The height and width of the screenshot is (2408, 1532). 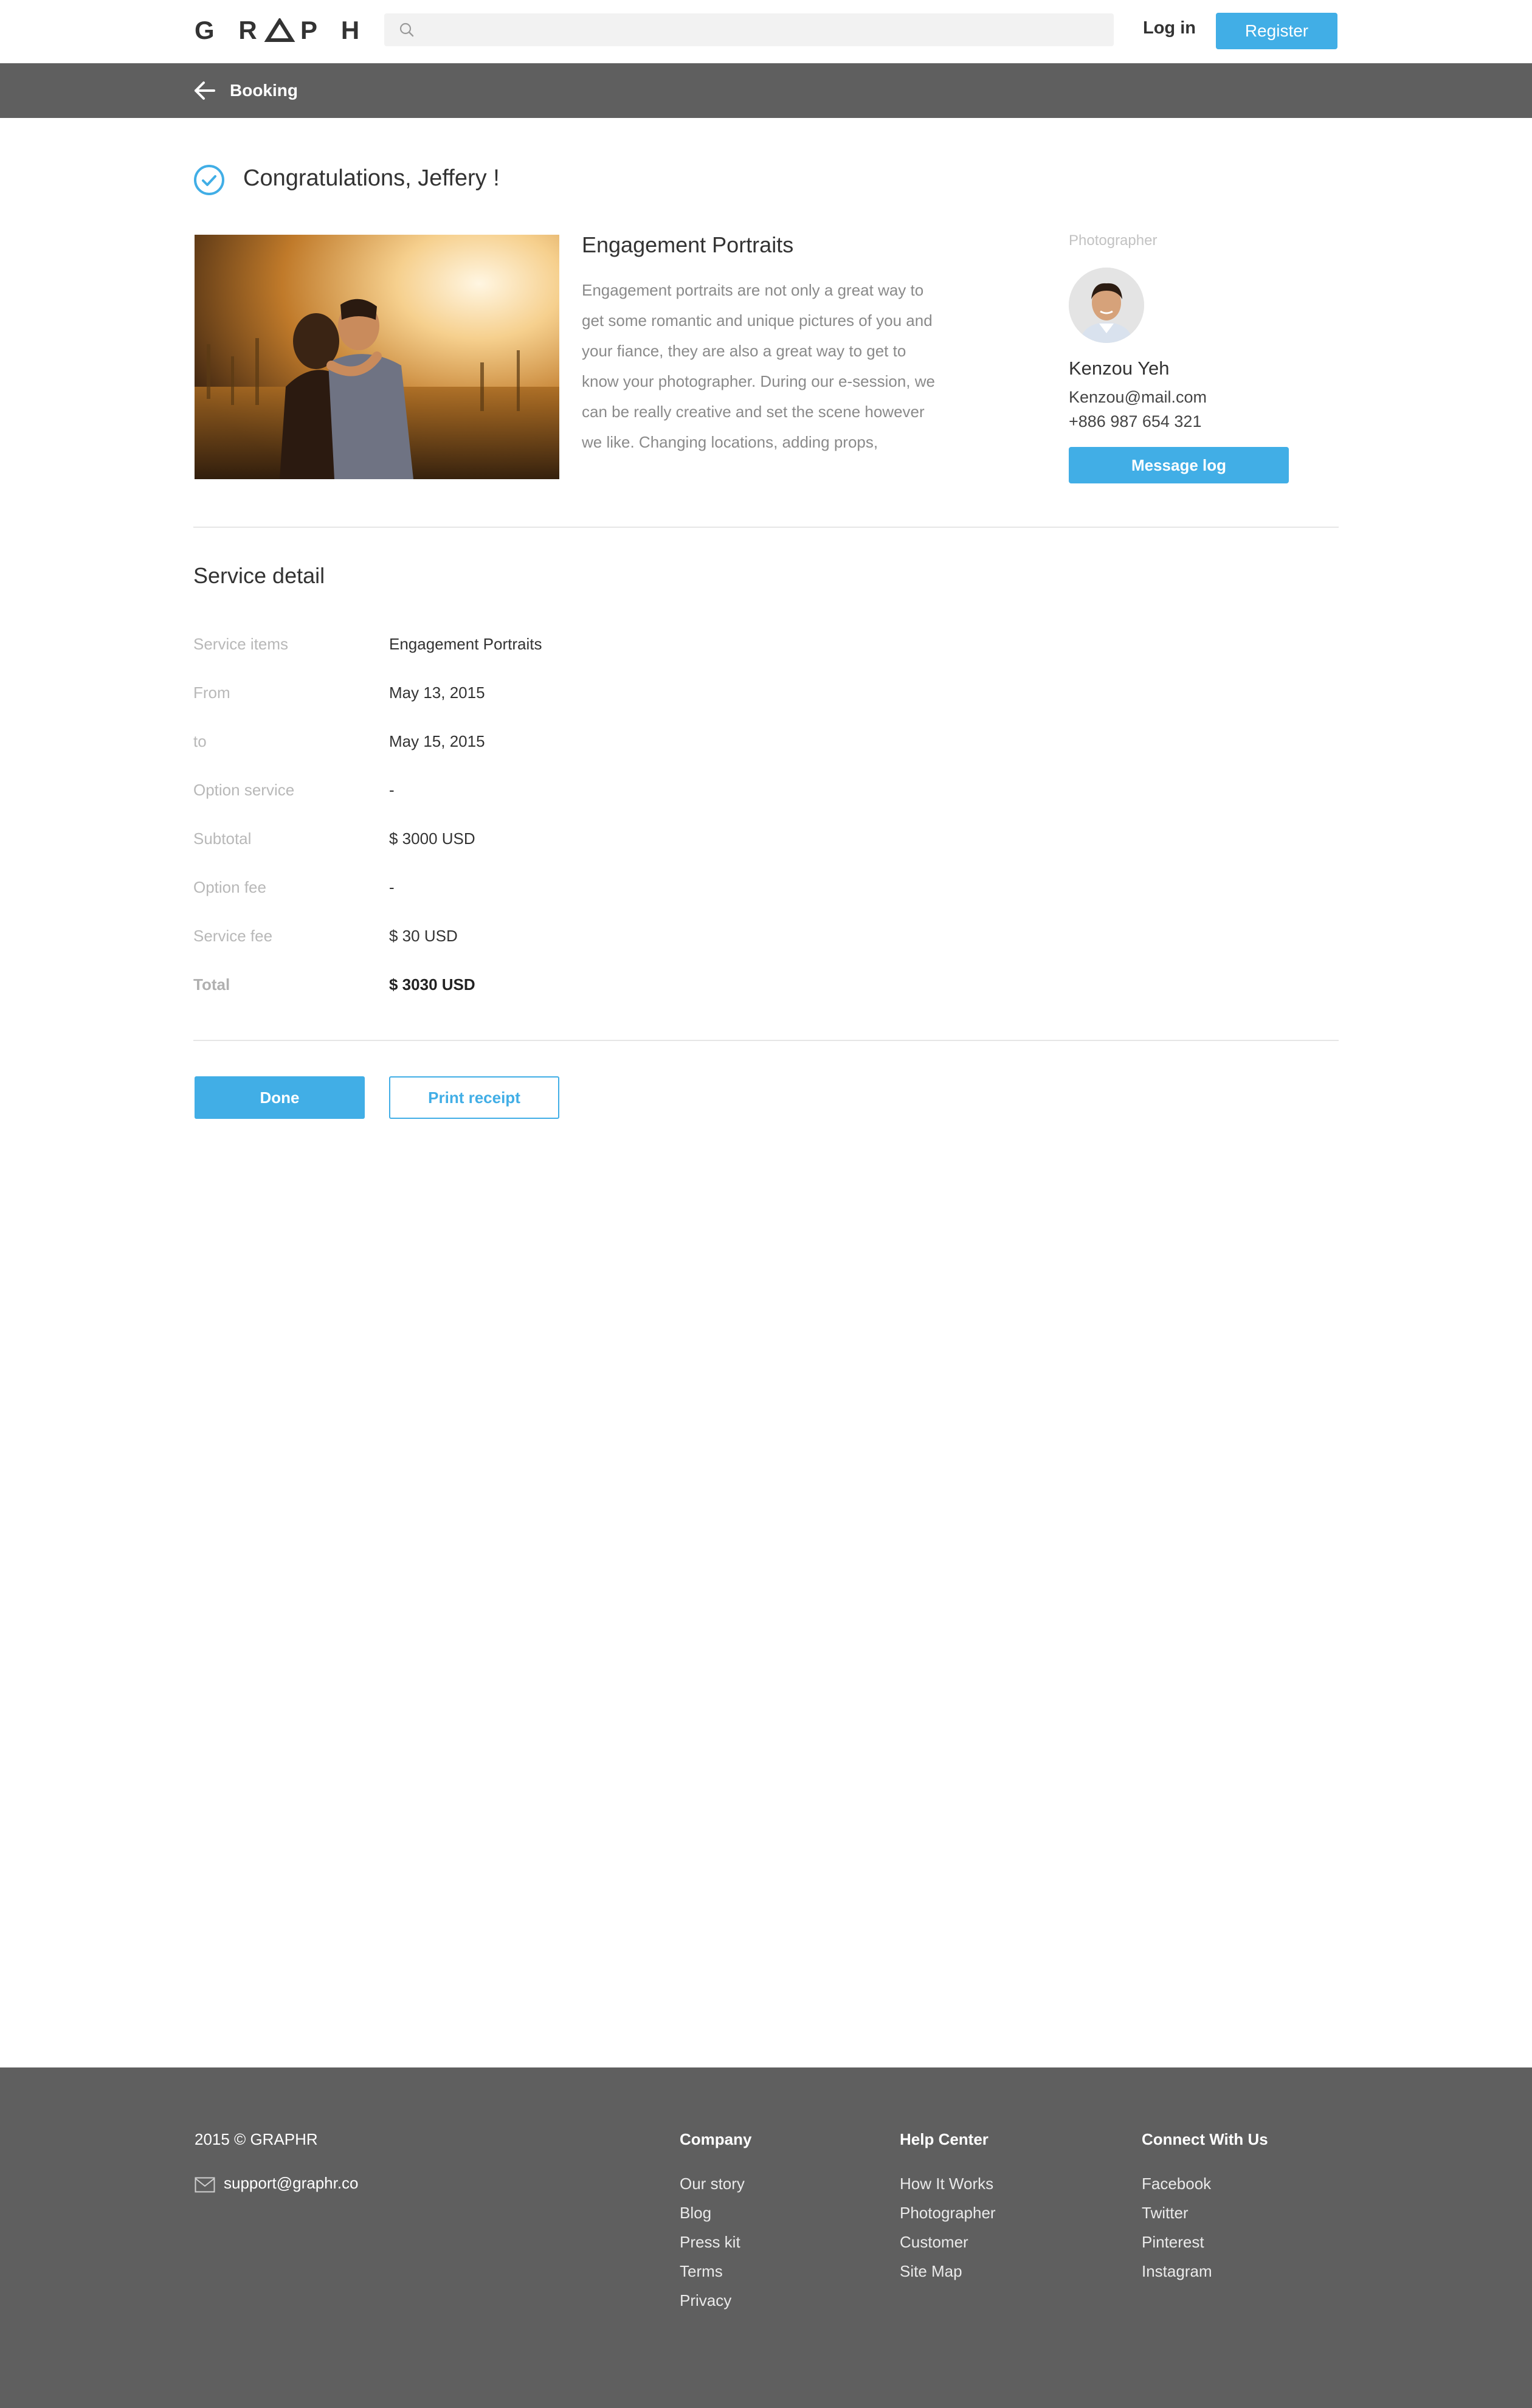 I want to click on service-photo, so click(x=377, y=357).